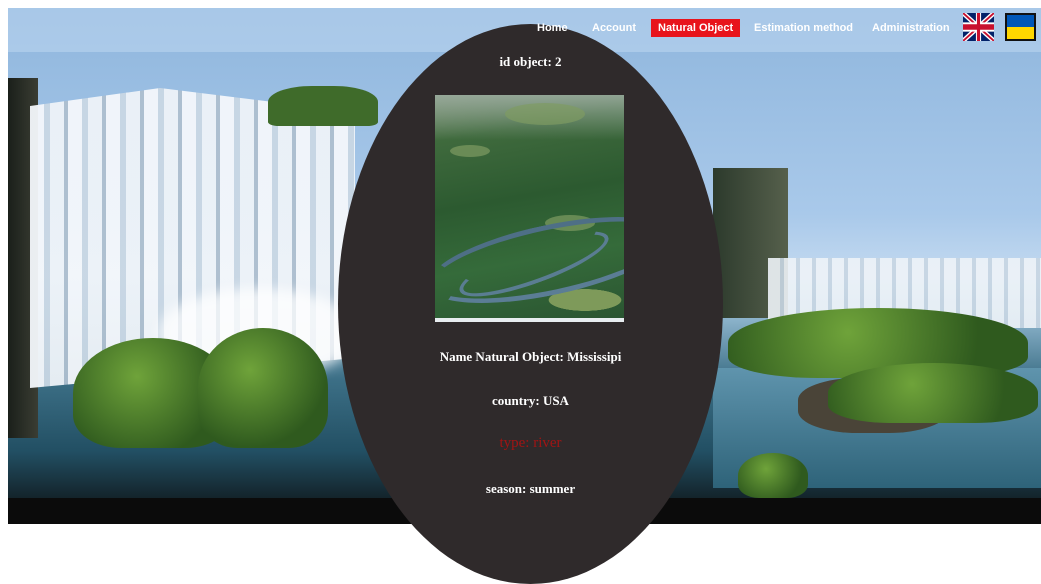 This screenshot has height=584, width=1041. What do you see at coordinates (530, 356) in the screenshot?
I see `object-name: Name Natural Object: Mississipi` at bounding box center [530, 356].